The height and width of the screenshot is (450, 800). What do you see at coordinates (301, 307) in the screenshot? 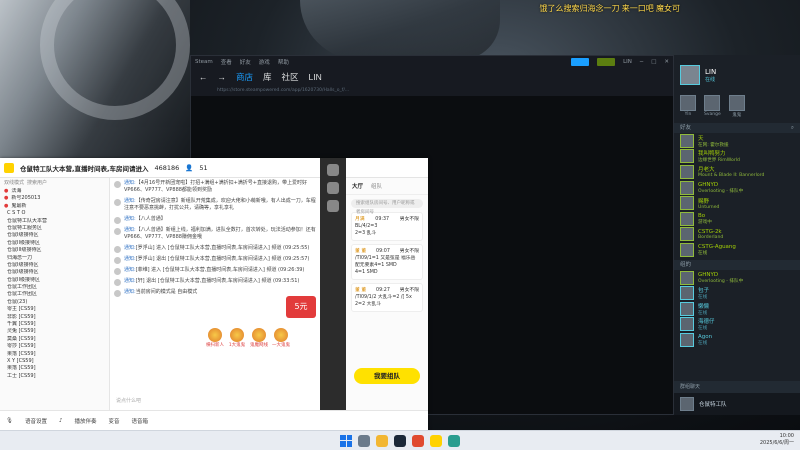
I see `red-packet: 5元` at bounding box center [301, 307].